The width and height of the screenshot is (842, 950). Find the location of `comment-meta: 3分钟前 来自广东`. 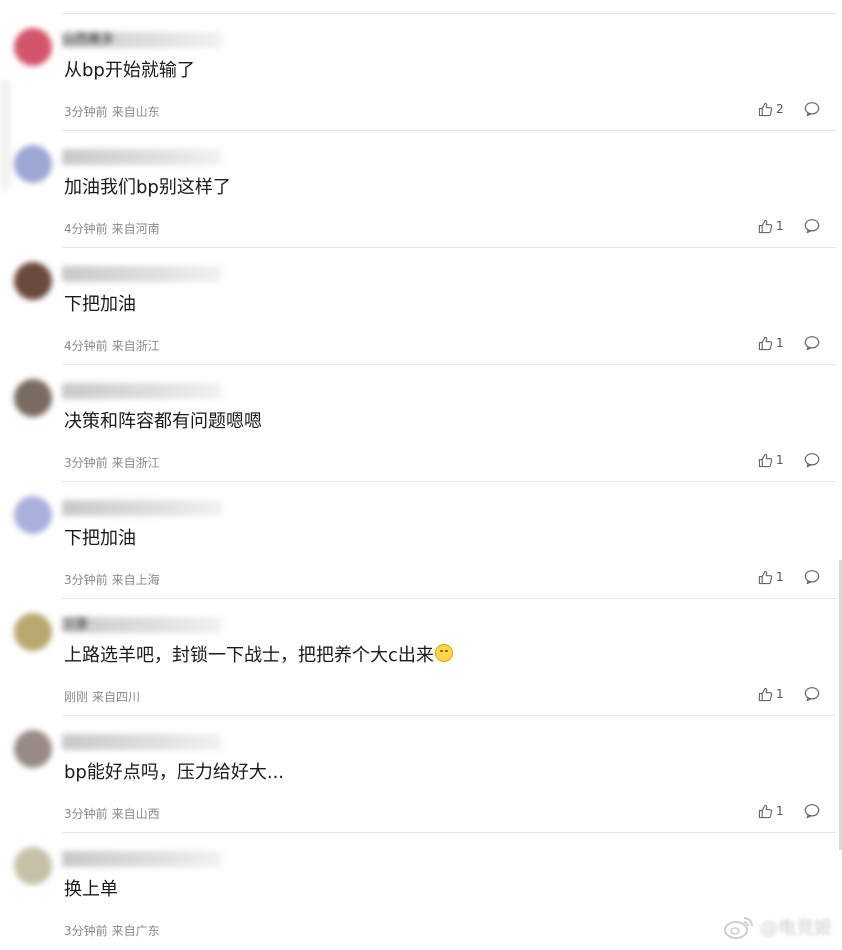

comment-meta: 3分钟前 来自广东 is located at coordinates (112, 930).